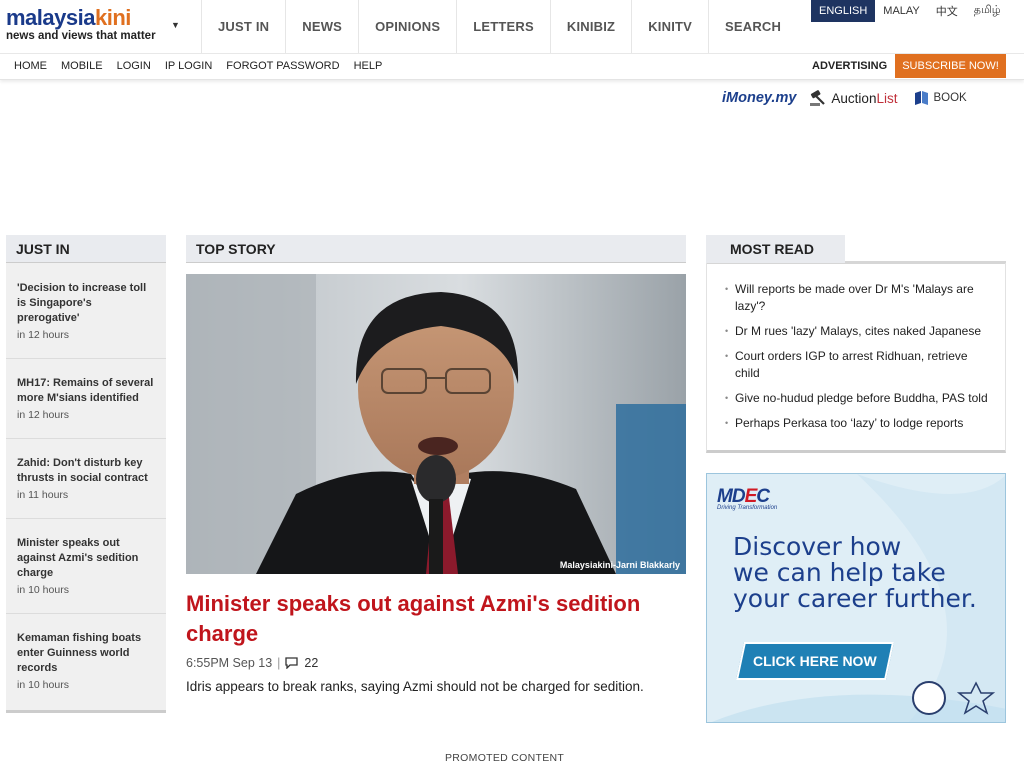 This screenshot has height=768, width=1024. What do you see at coordinates (134, 66) in the screenshot?
I see `subnav-login: LOGIN` at bounding box center [134, 66].